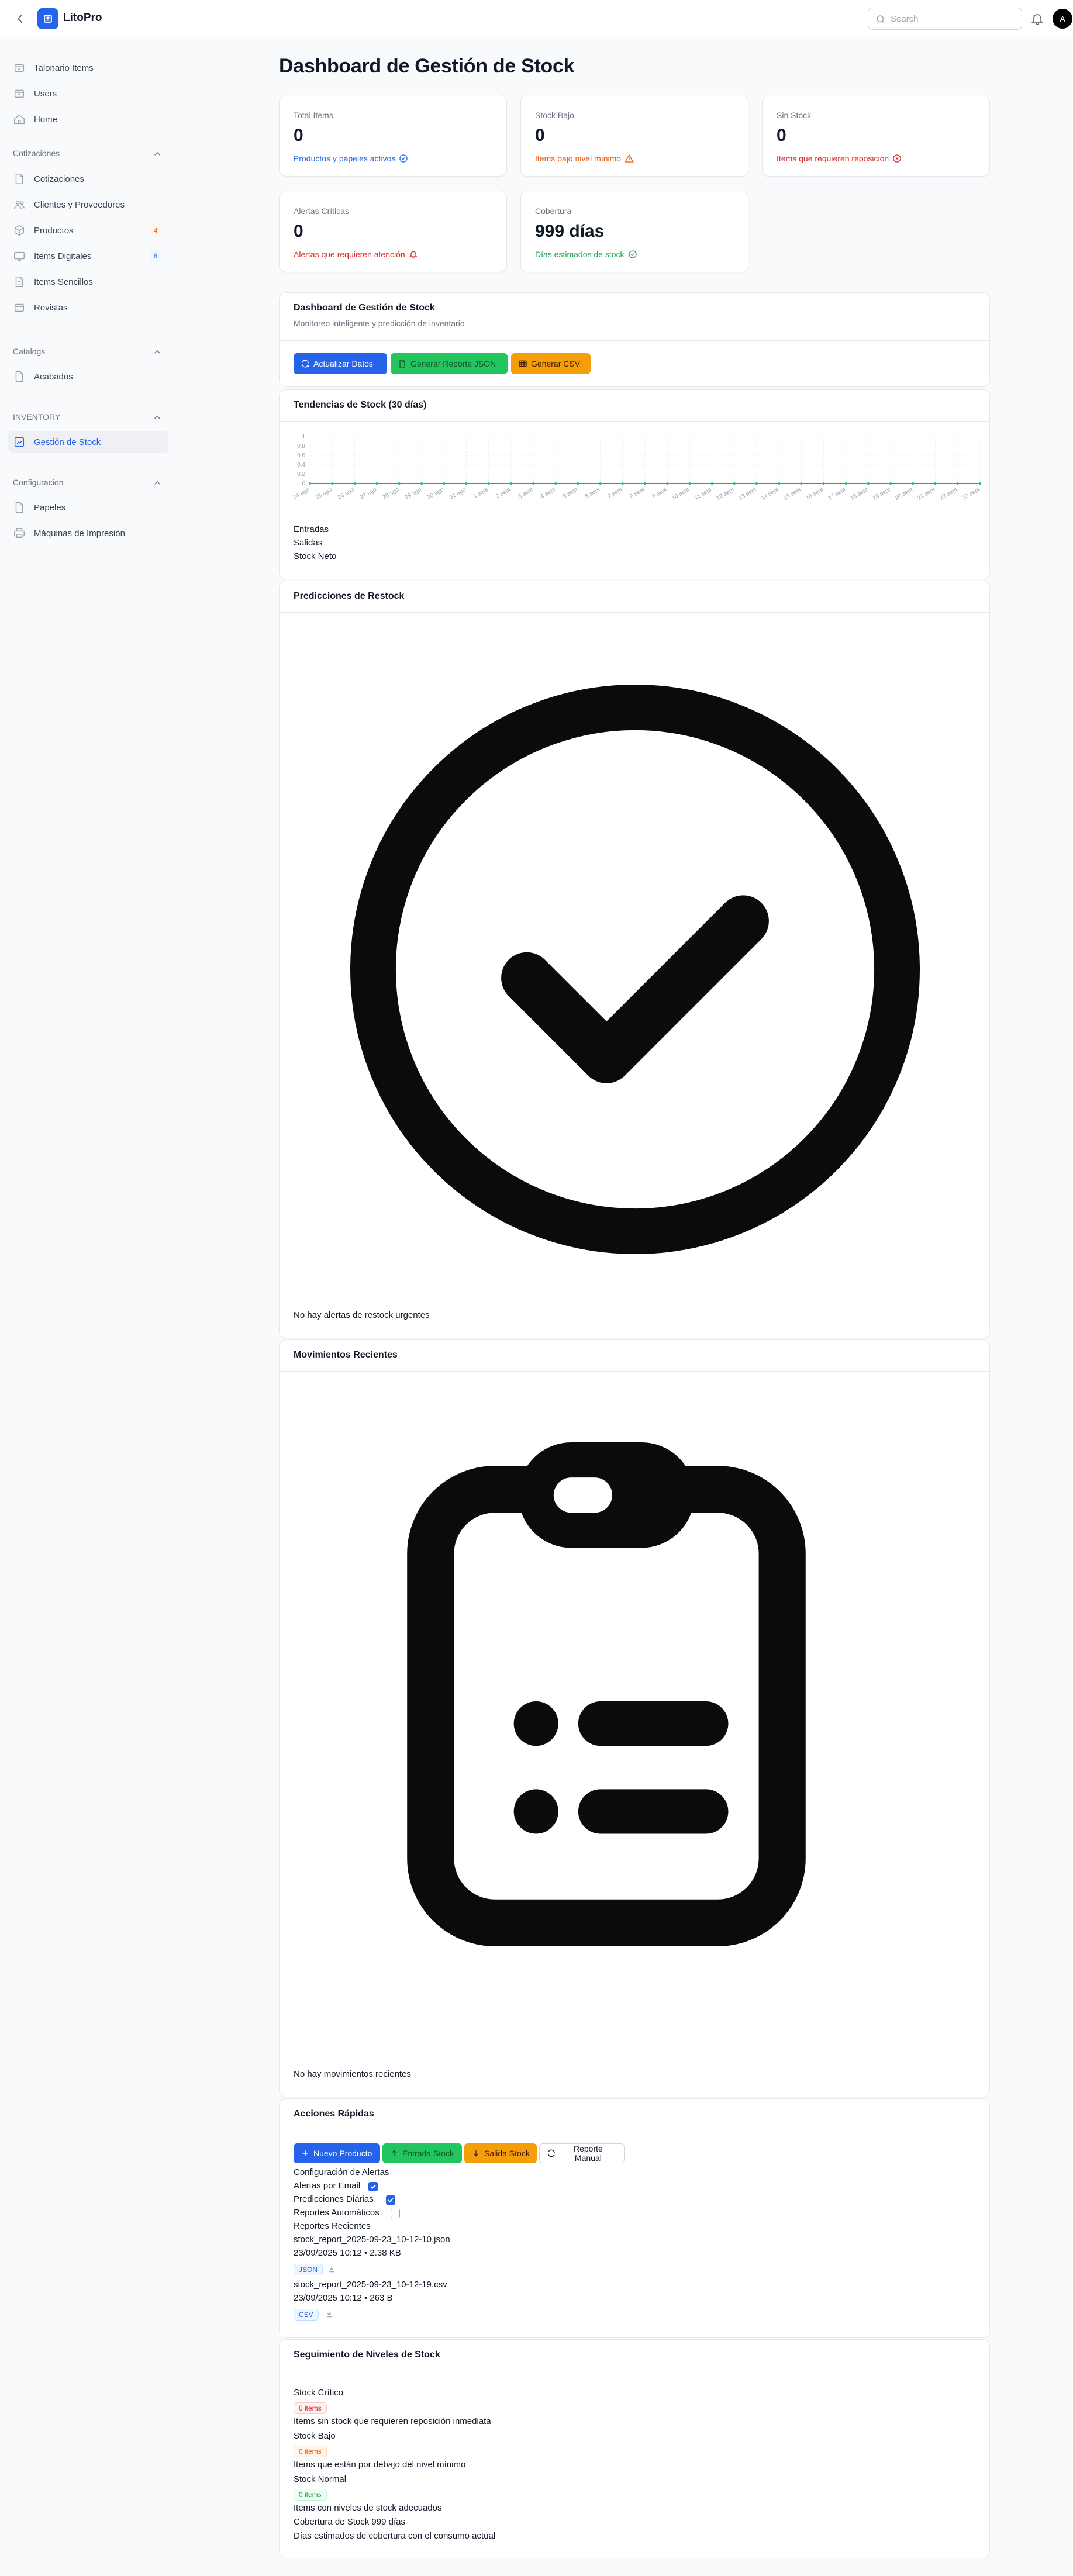  Describe the element at coordinates (435, 493) in the screenshot. I see `x-tick-label: 30 ago` at that location.